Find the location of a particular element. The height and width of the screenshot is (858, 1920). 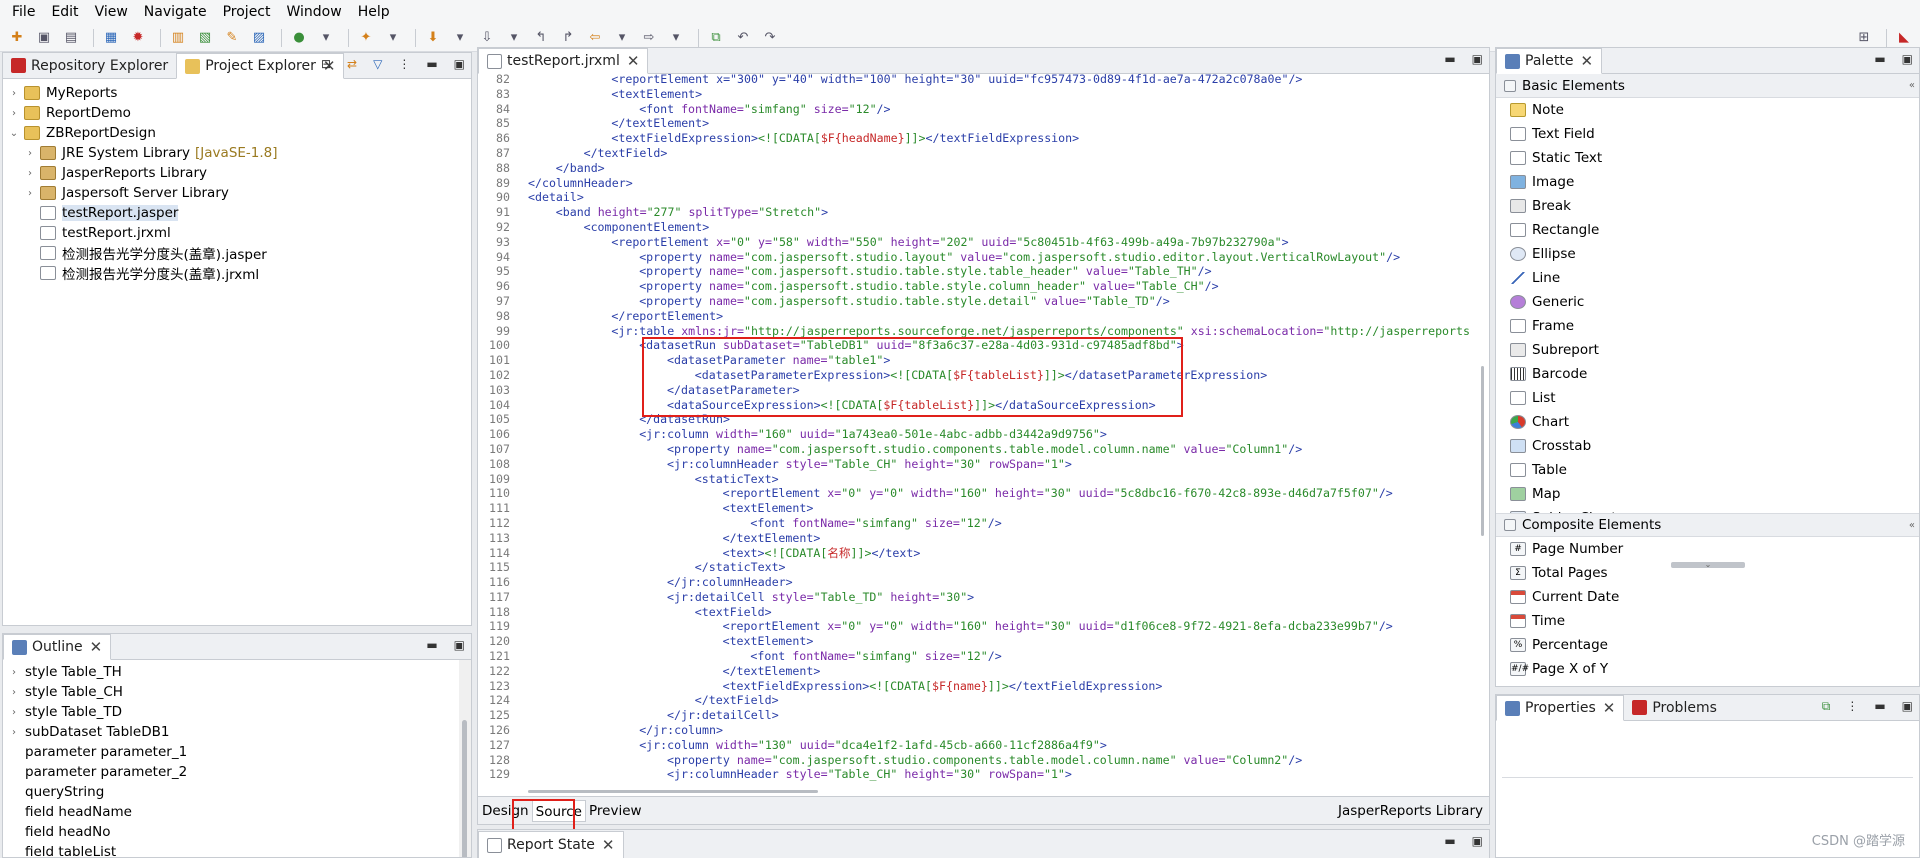

palette-item-table: Table is located at coordinates (1707, 470).